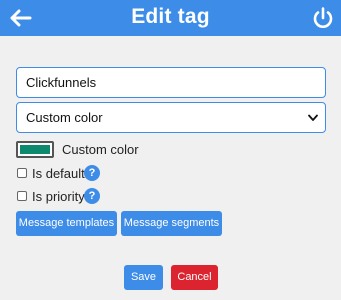 This screenshot has height=300, width=341. I want to click on color-mode-select: Custom color, so click(171, 117).